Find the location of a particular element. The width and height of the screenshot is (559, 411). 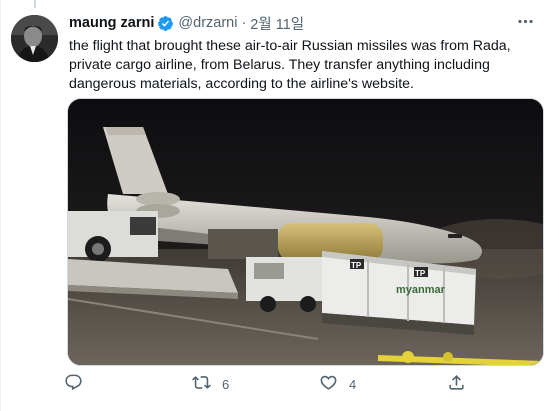

author-handle: @drzarni is located at coordinates (207, 23).